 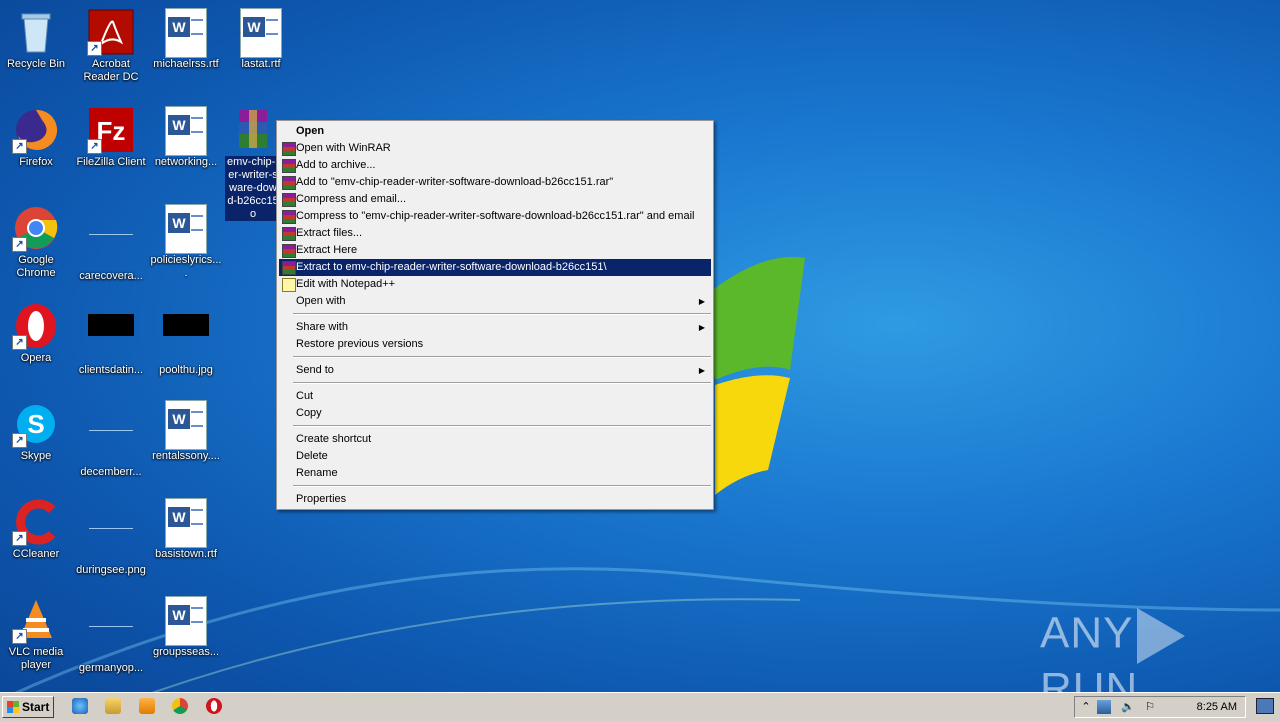 I want to click on ccleaner-desktop-icon: ↗ CCleaner, so click(x=36, y=528).